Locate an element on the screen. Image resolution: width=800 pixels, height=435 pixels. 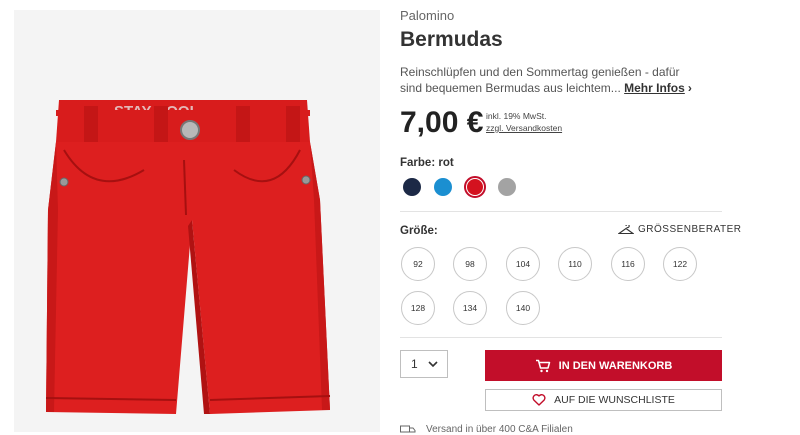
size-advisor-link: GRÖSSENBERATER is located at coordinates (680, 229).